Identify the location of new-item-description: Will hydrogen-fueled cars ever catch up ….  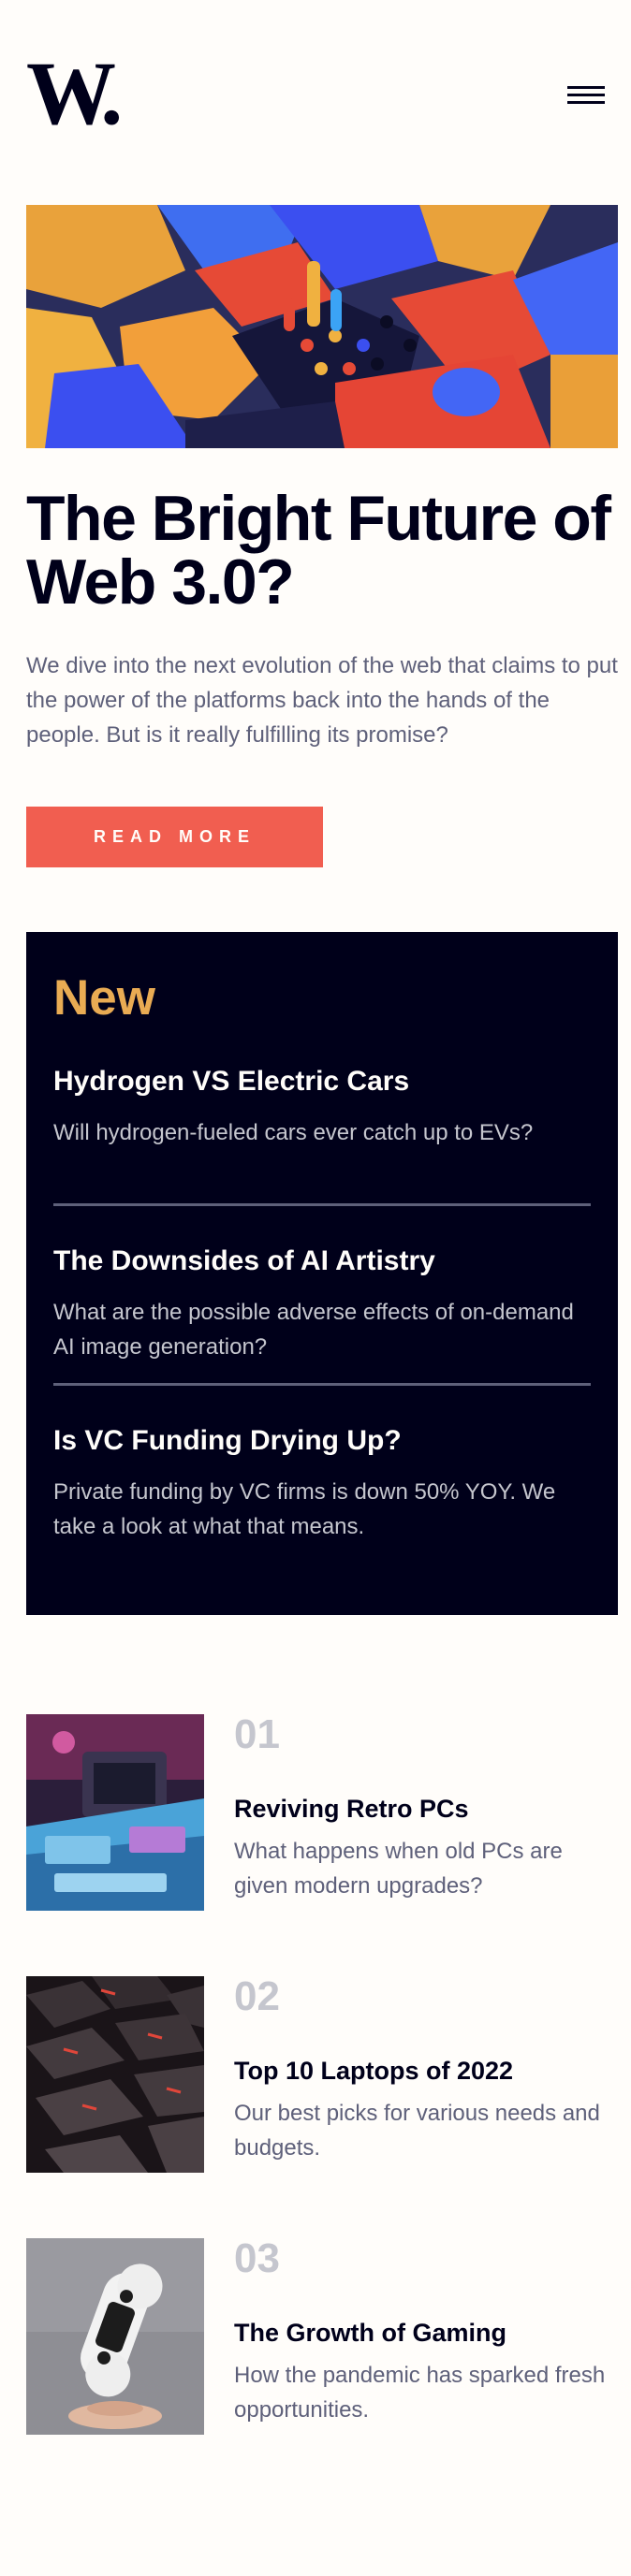
(293, 1132).